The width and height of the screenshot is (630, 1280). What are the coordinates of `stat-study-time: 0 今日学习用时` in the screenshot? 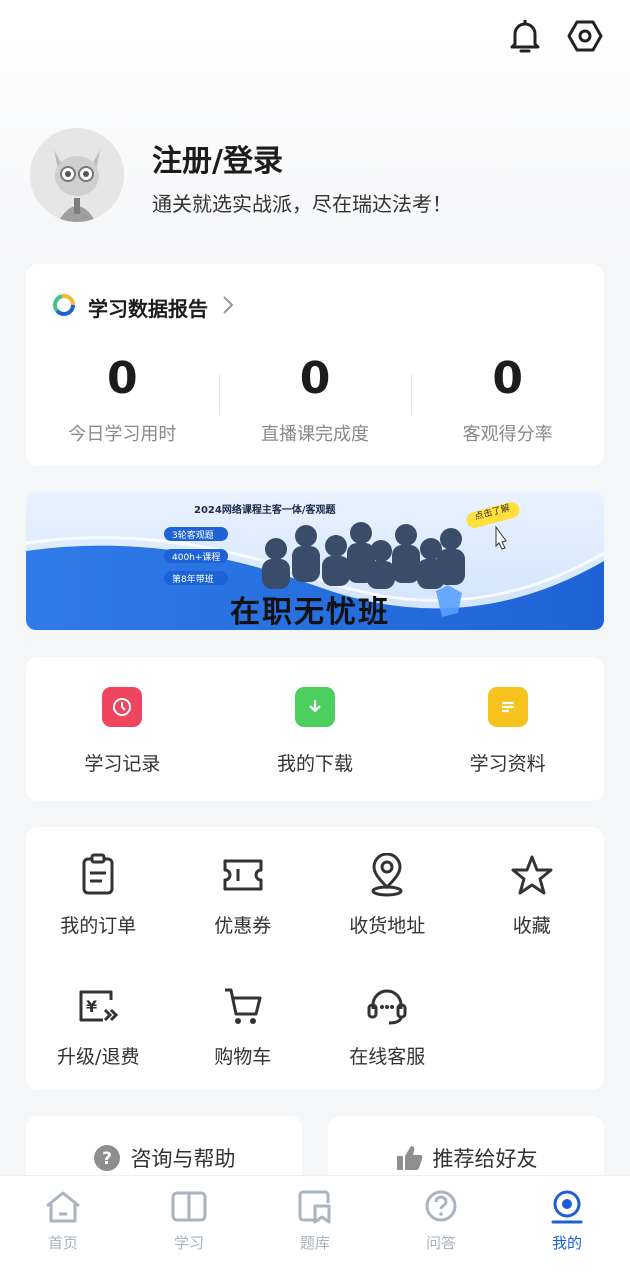 It's located at (122, 400).